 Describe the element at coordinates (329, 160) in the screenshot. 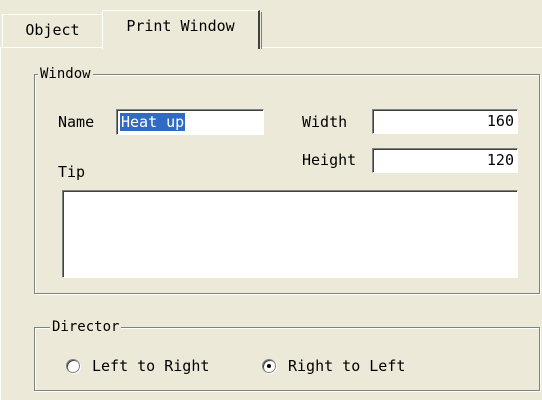

I see `height-label: Height` at that location.